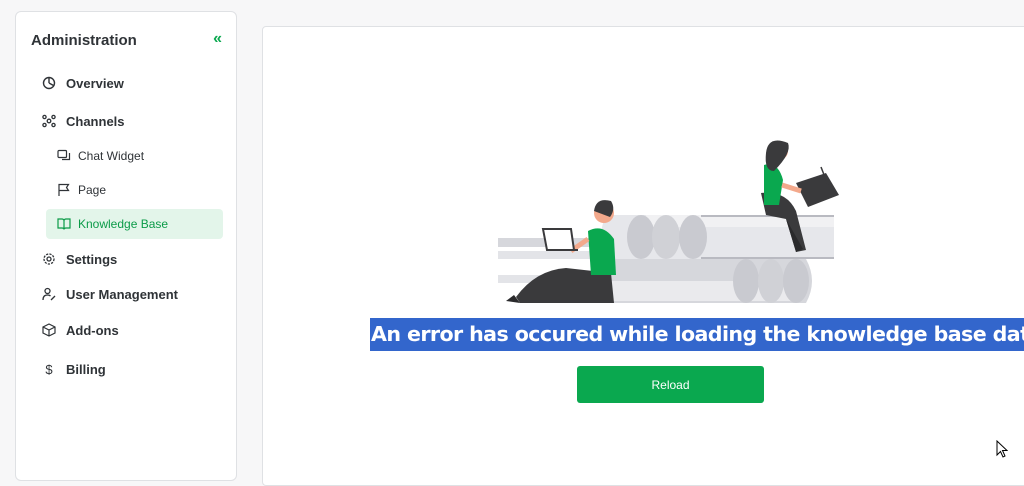 This screenshot has height=486, width=1024. What do you see at coordinates (49, 330) in the screenshot?
I see `box-icon` at bounding box center [49, 330].